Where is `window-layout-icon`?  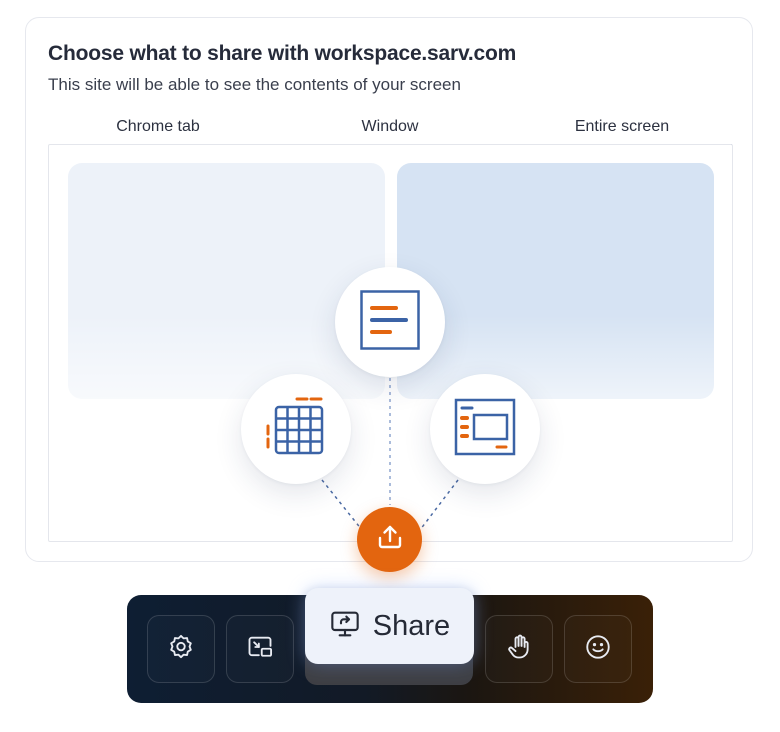
window-layout-icon is located at coordinates (485, 429).